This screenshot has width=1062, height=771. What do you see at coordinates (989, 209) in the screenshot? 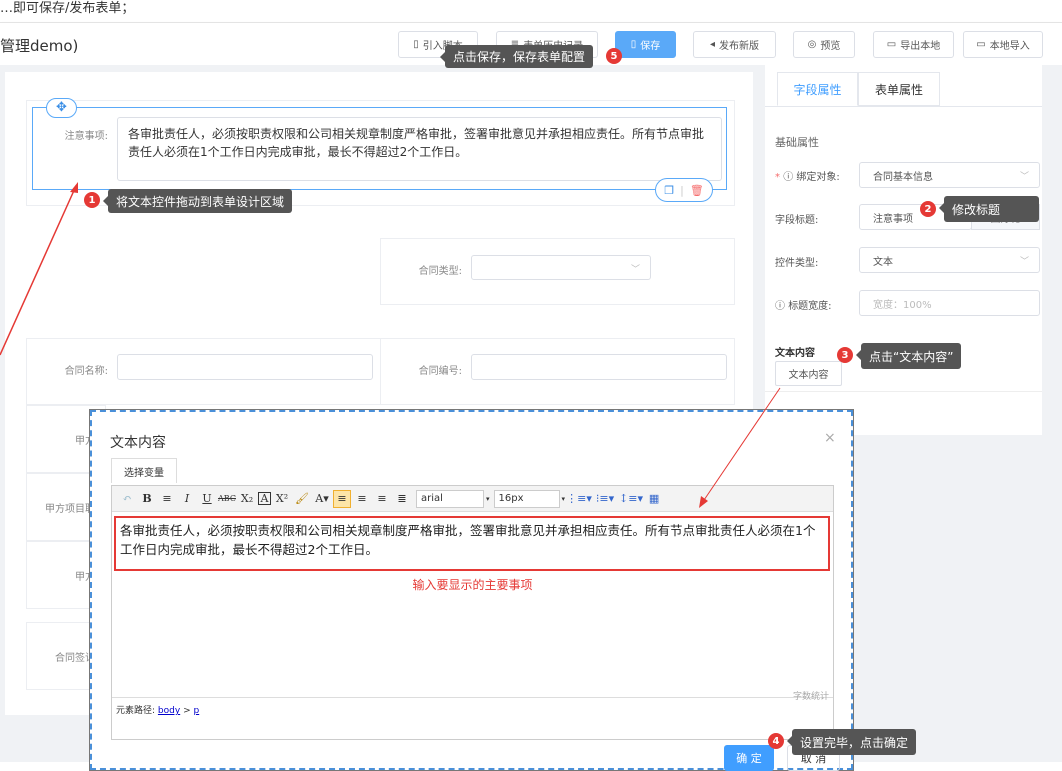
I see `tooltip-step-2: 修改标题` at bounding box center [989, 209].